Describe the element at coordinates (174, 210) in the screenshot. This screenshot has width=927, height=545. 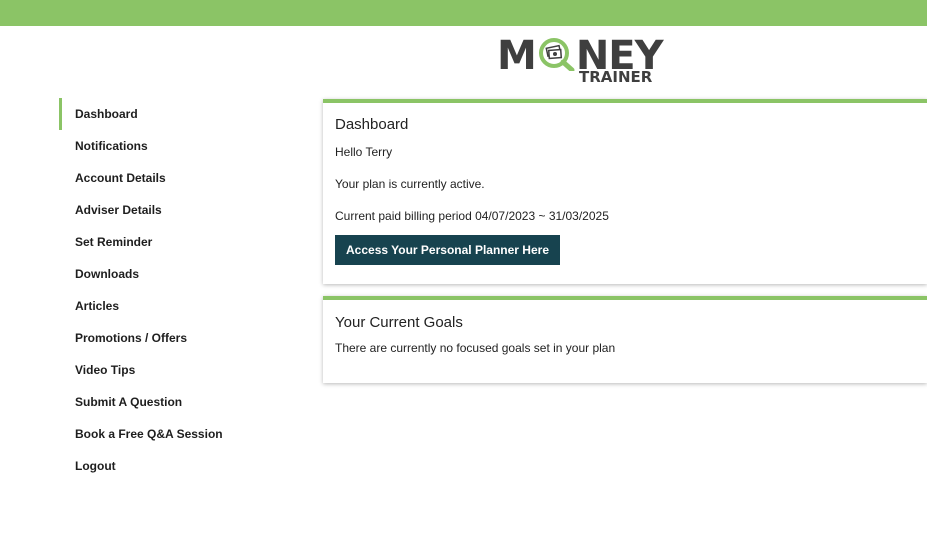
I see `sidebar-item-adviser-details: Adviser Details` at that location.